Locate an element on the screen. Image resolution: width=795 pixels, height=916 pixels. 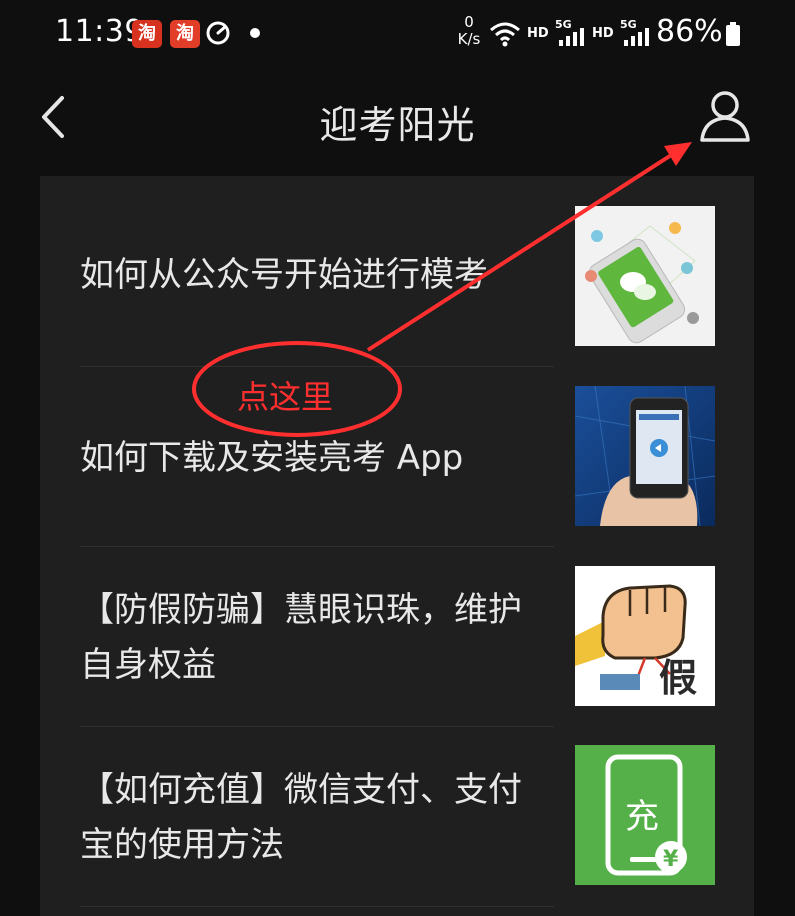
signal-5g-icon-2: 5G is located at coordinates (634, 32).